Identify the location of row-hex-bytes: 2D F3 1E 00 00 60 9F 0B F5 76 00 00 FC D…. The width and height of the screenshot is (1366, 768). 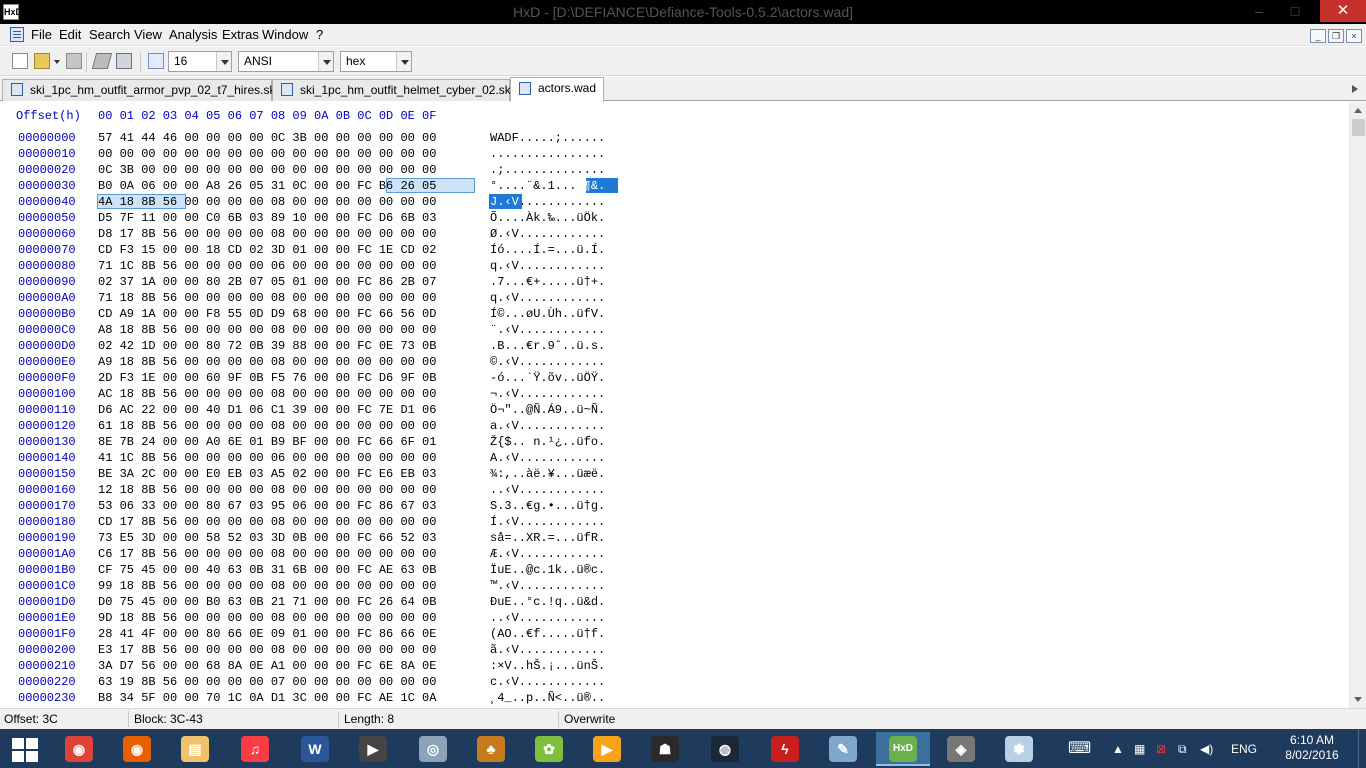
(267, 378).